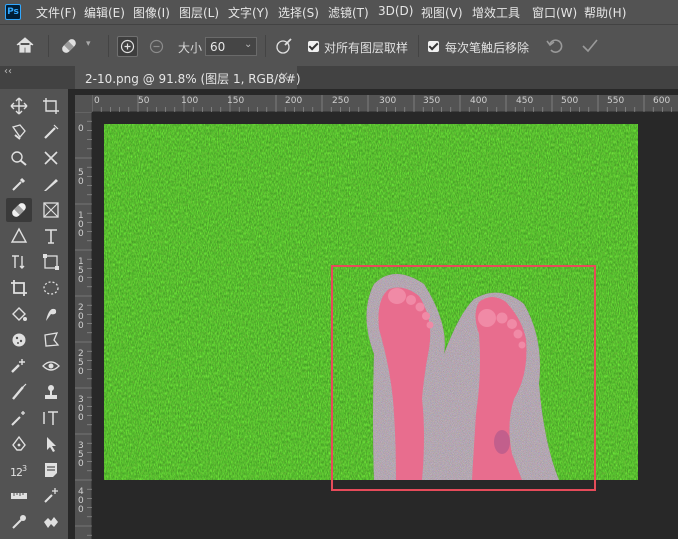 The height and width of the screenshot is (539, 678). I want to click on options-bar: ▾ 大小 60 ⌄ 对所有图层取样 每次笔触后移除, so click(339, 45).